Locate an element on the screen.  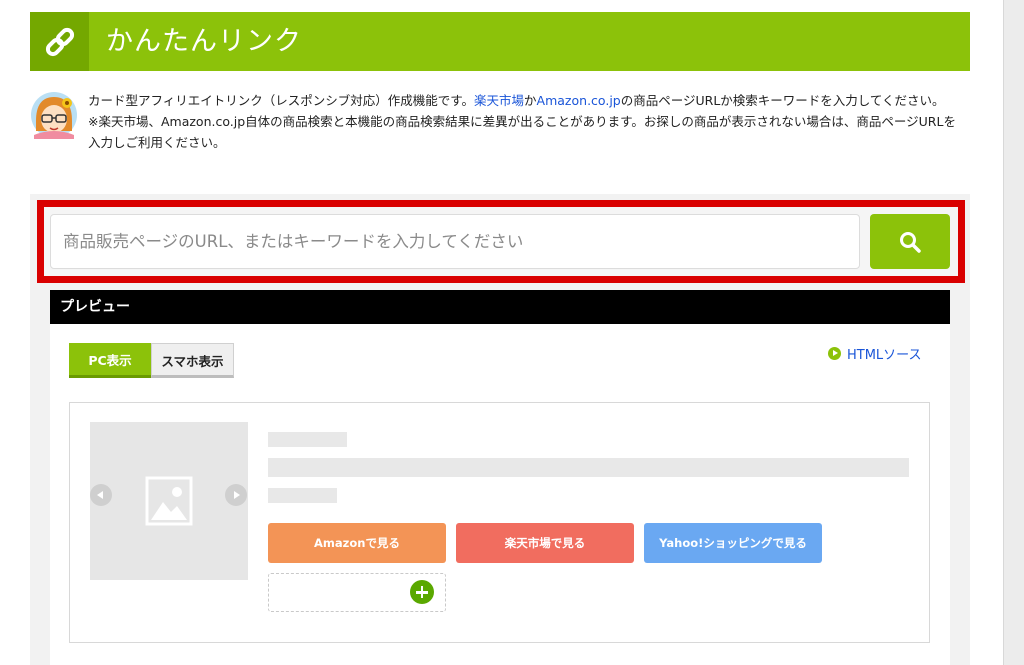
rakuten-link: 楽天市場 is located at coordinates (499, 100).